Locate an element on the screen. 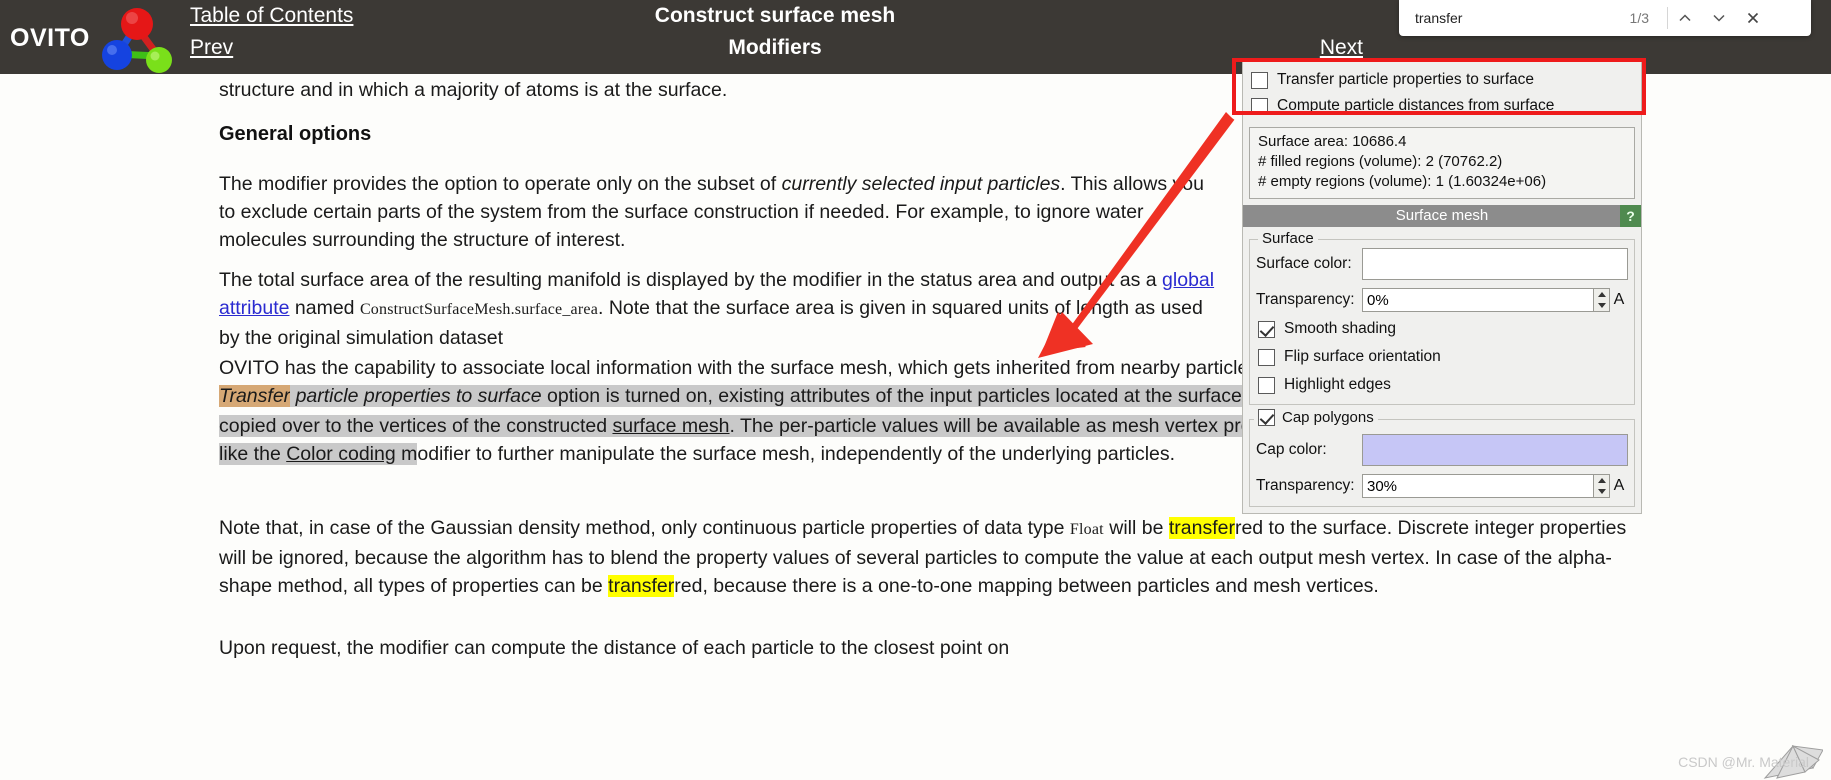  logo-text: OVITO is located at coordinates (50, 38).